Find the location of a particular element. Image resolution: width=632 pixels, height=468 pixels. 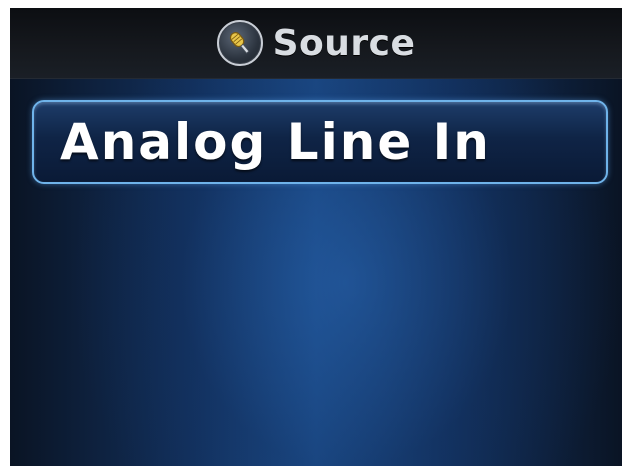

title-group: Source is located at coordinates (316, 43).